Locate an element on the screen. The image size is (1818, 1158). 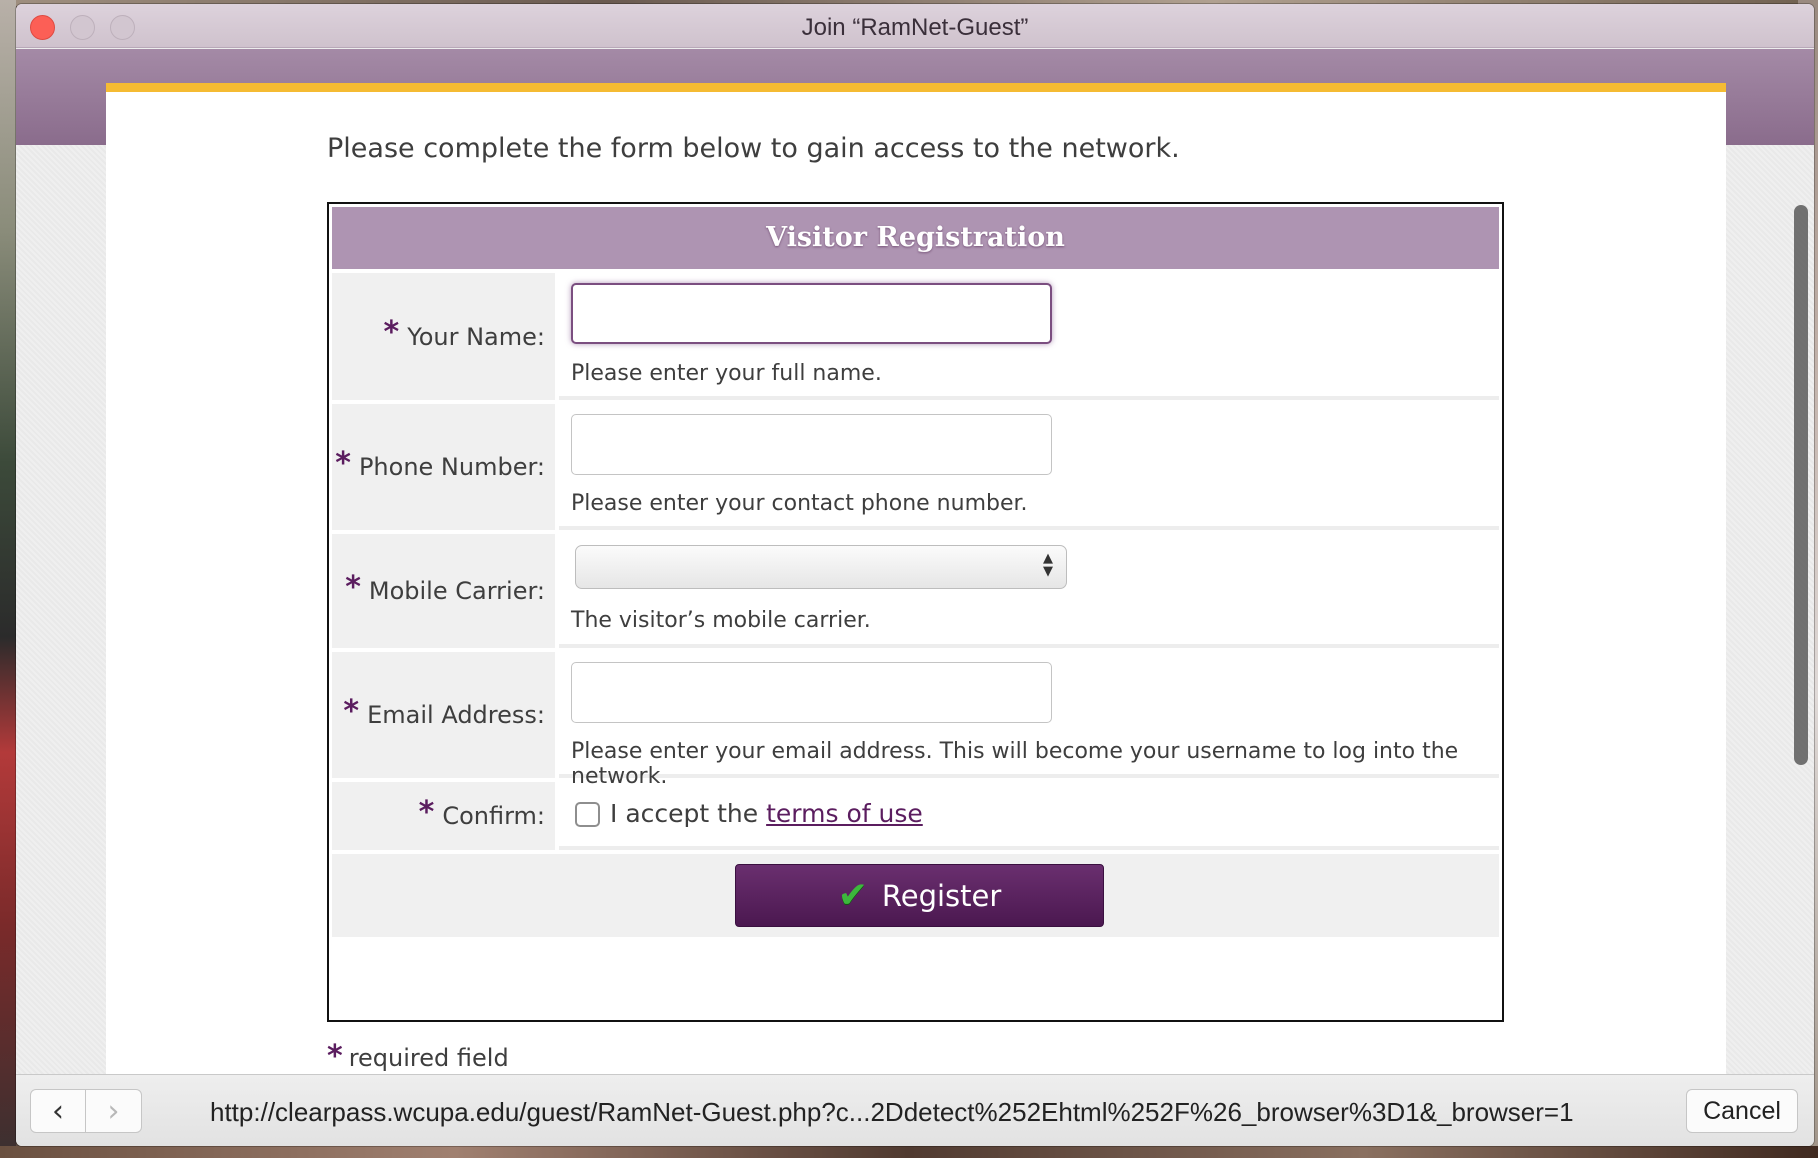
mobile-carrier-select: ▲ ▼ is located at coordinates (821, 567).